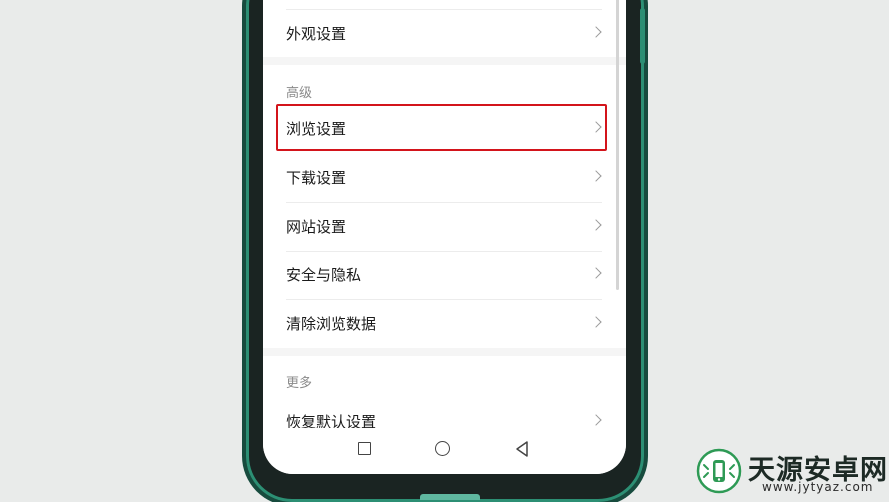 Image resolution: width=889 pixels, height=502 pixels. Describe the element at coordinates (444, 178) in the screenshot. I see `settings-item-download: 下载设置` at that location.